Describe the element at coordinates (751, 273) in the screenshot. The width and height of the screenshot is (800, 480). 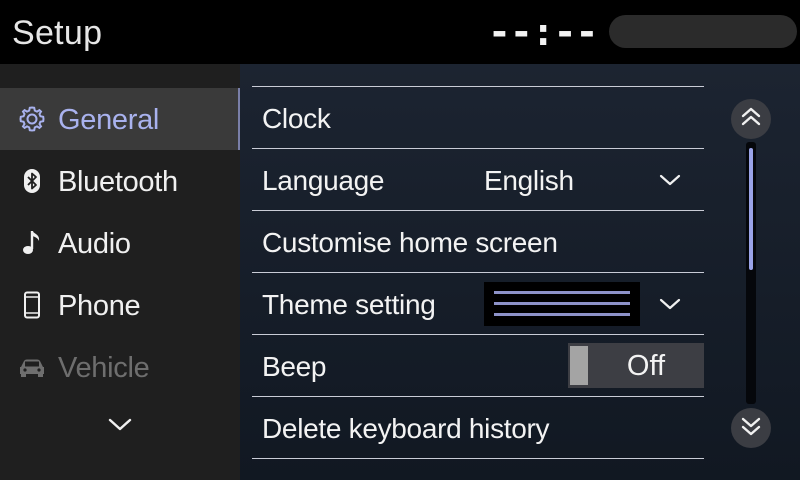
I see `scrollbar` at that location.